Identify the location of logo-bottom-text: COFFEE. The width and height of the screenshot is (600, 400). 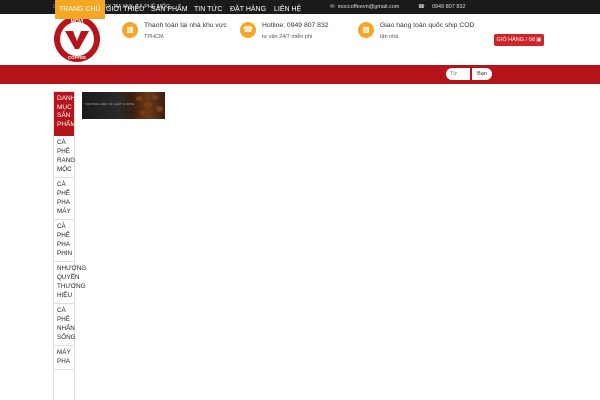
(77, 57).